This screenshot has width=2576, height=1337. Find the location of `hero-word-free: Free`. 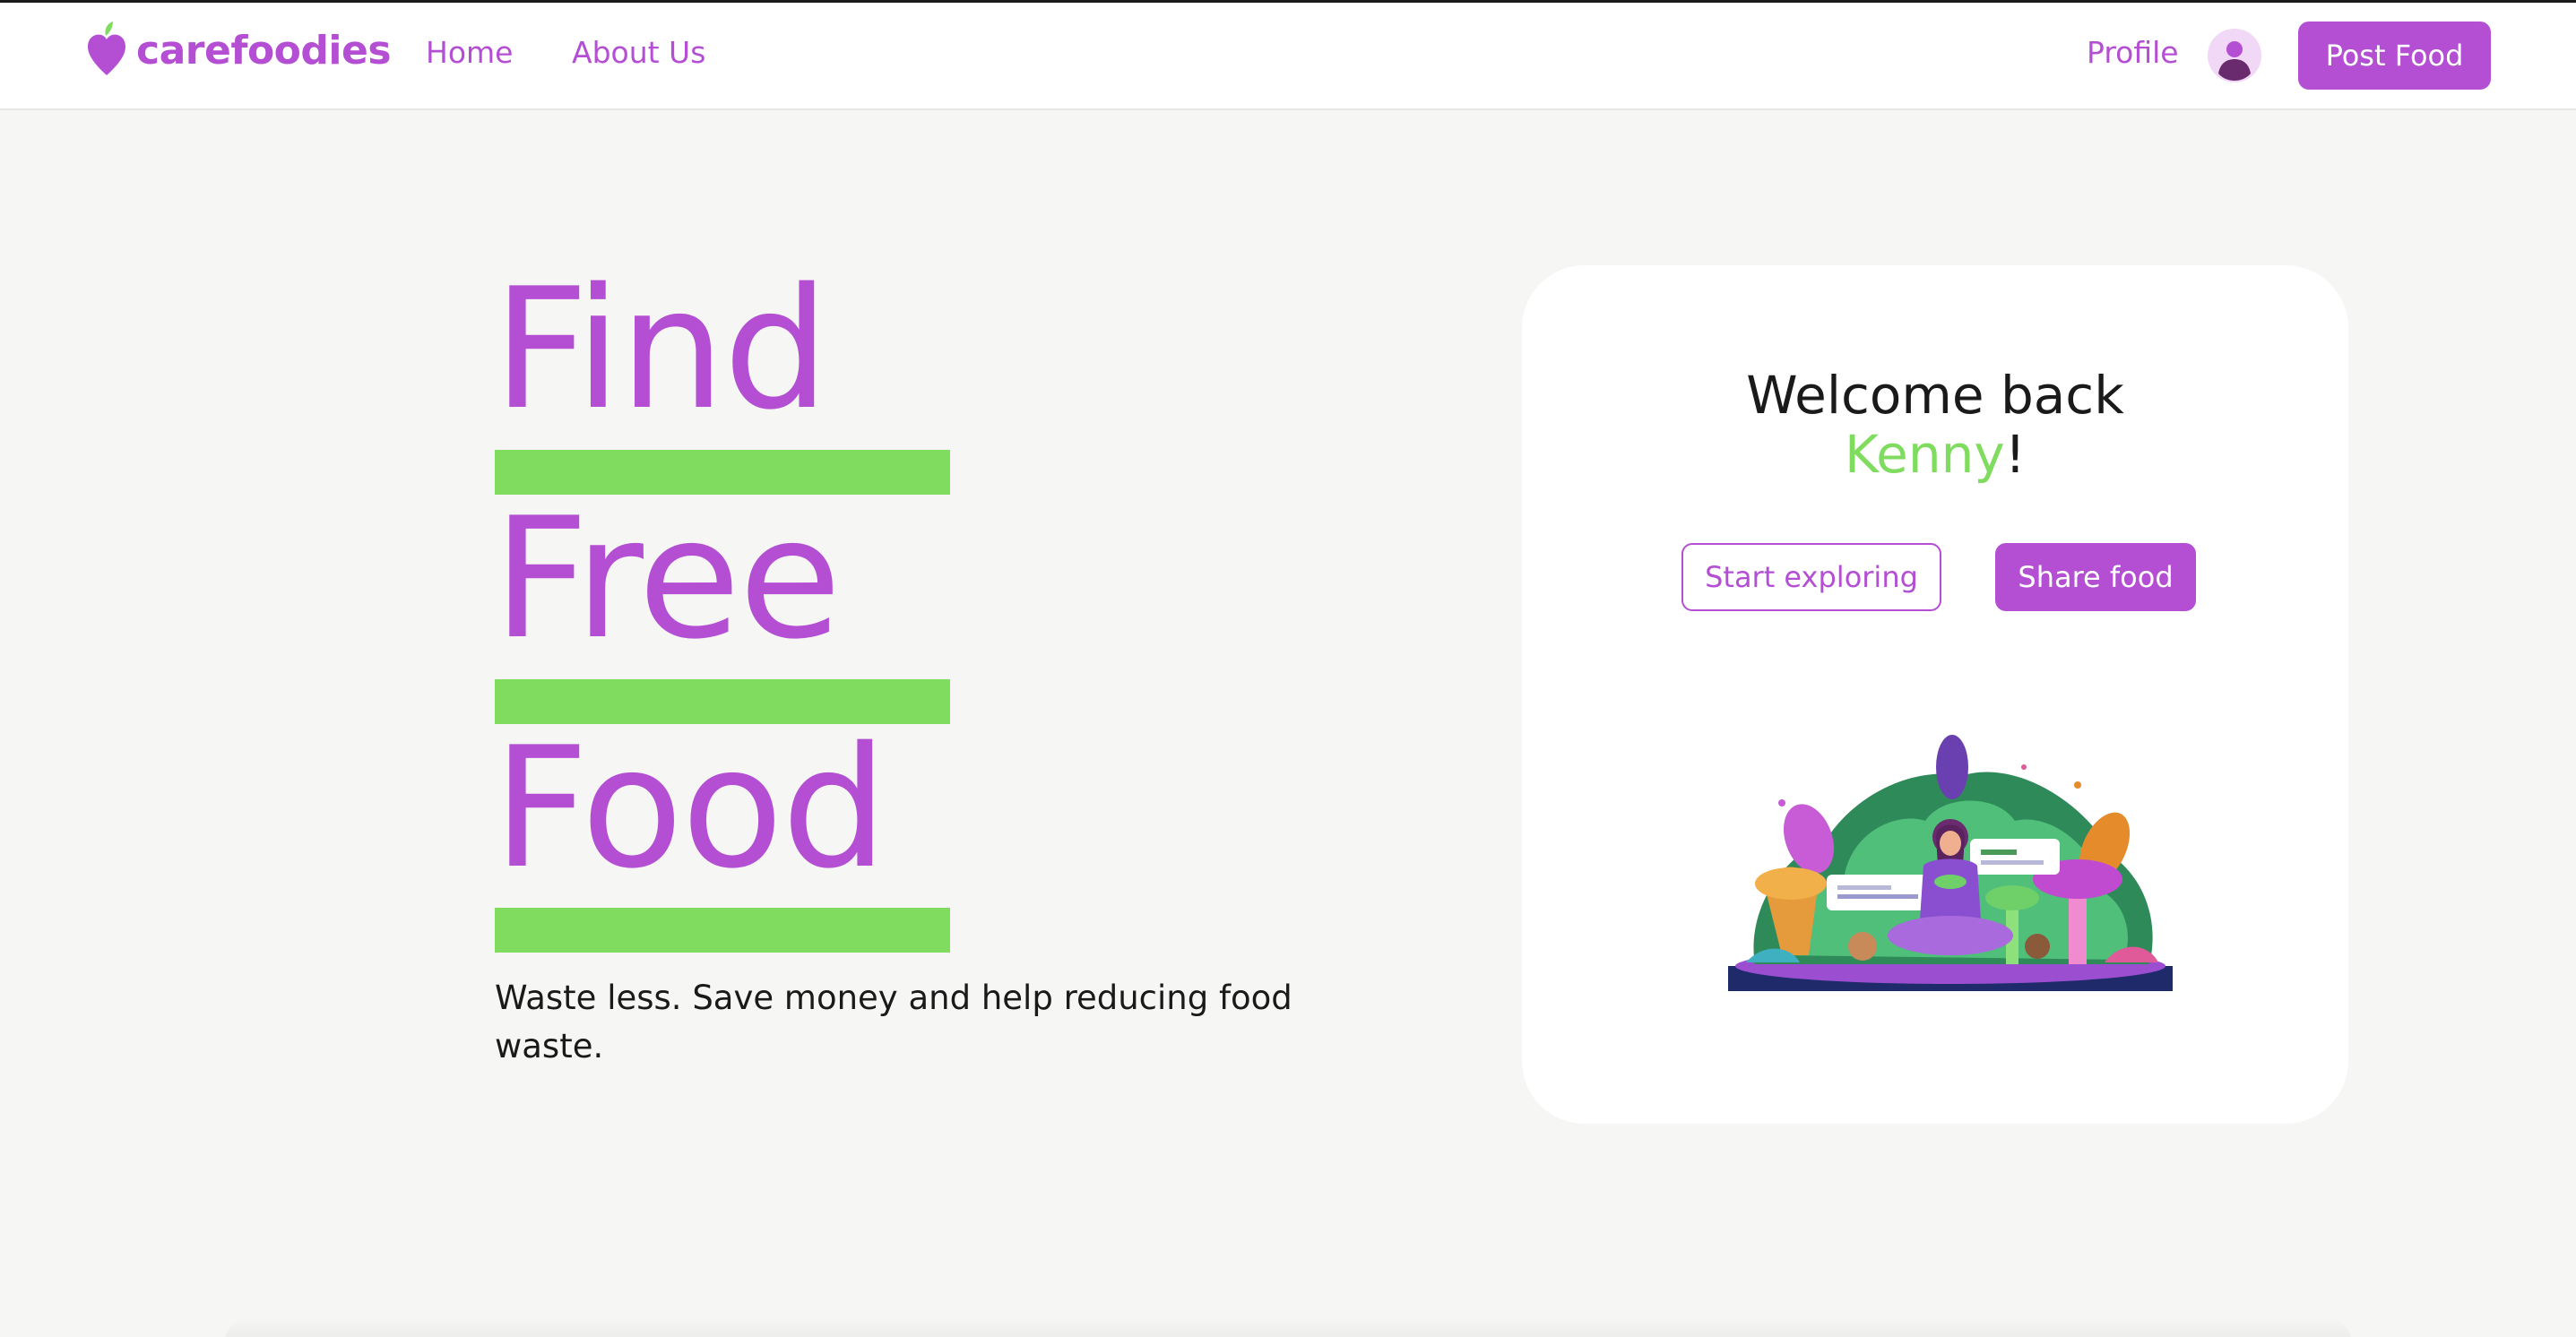

hero-word-free: Free is located at coordinates (667, 578).